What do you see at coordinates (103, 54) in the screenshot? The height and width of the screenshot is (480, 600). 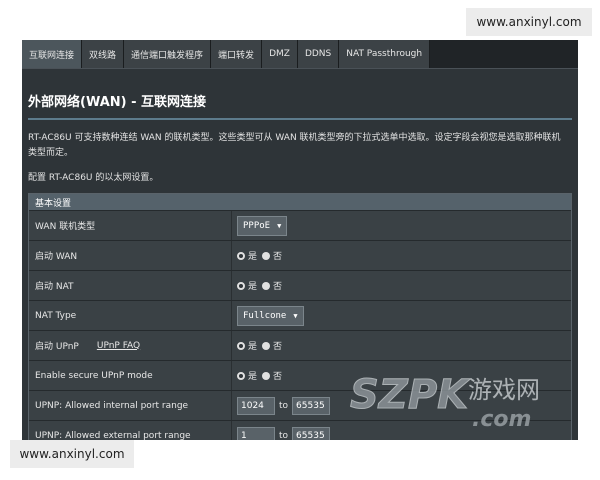 I see `tab-dual-wan: 双线路` at bounding box center [103, 54].